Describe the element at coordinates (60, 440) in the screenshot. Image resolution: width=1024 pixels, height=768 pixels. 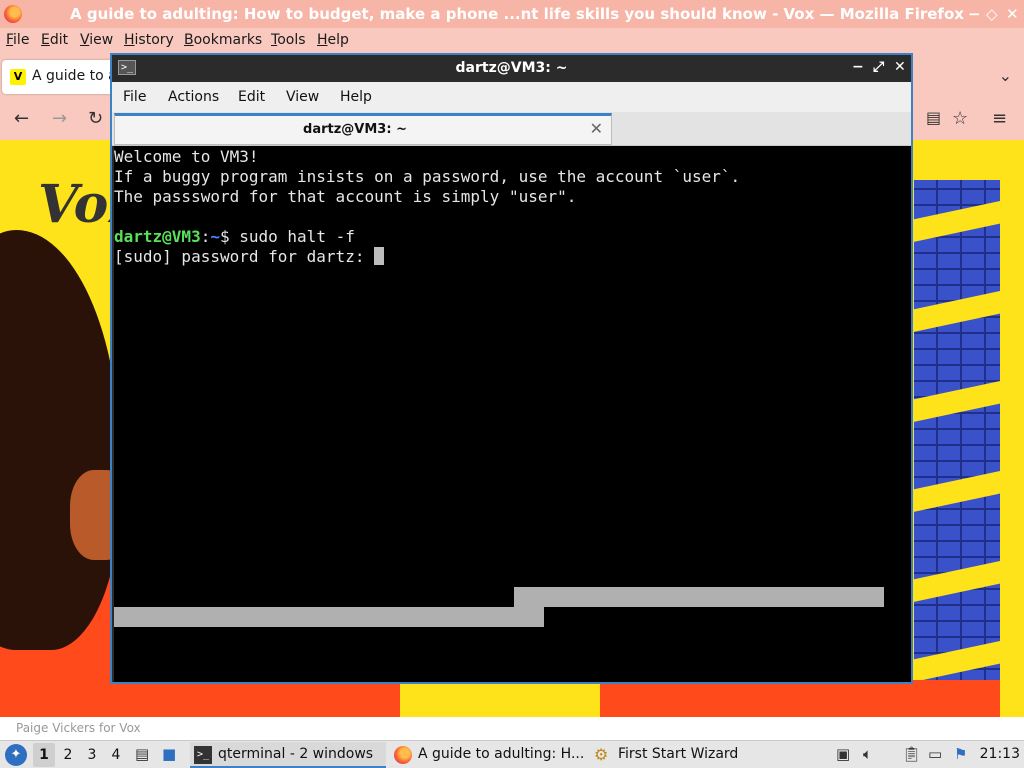
I see `illustration-hair` at that location.